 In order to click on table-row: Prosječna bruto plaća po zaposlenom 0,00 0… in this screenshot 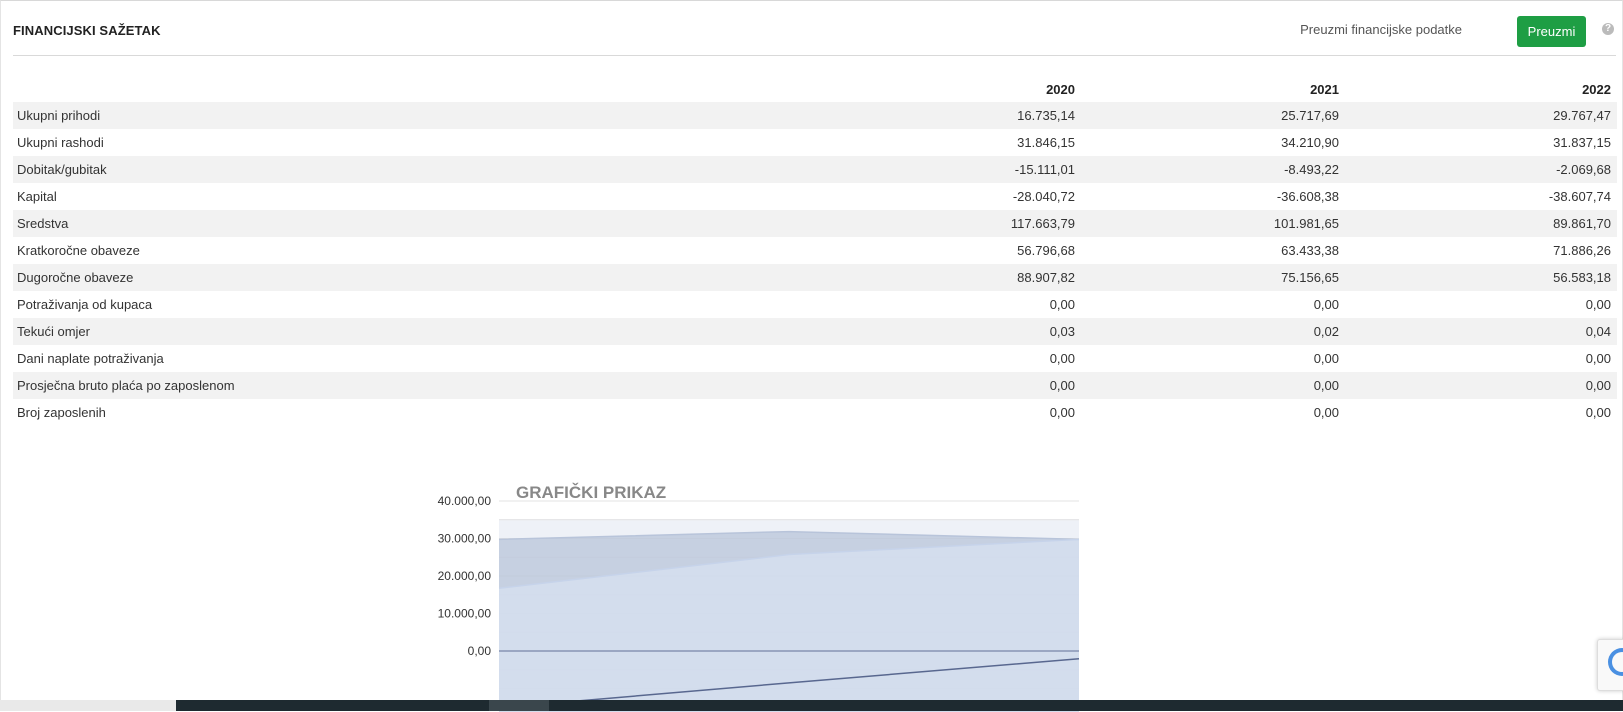, I will do `click(815, 385)`.